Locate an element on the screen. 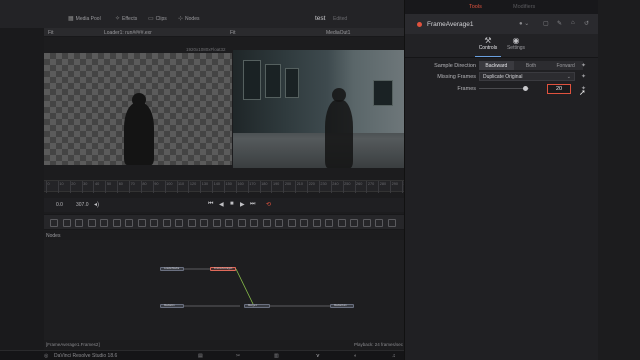 This screenshot has width=640, height=360. frames-slider is located at coordinates (504, 88).